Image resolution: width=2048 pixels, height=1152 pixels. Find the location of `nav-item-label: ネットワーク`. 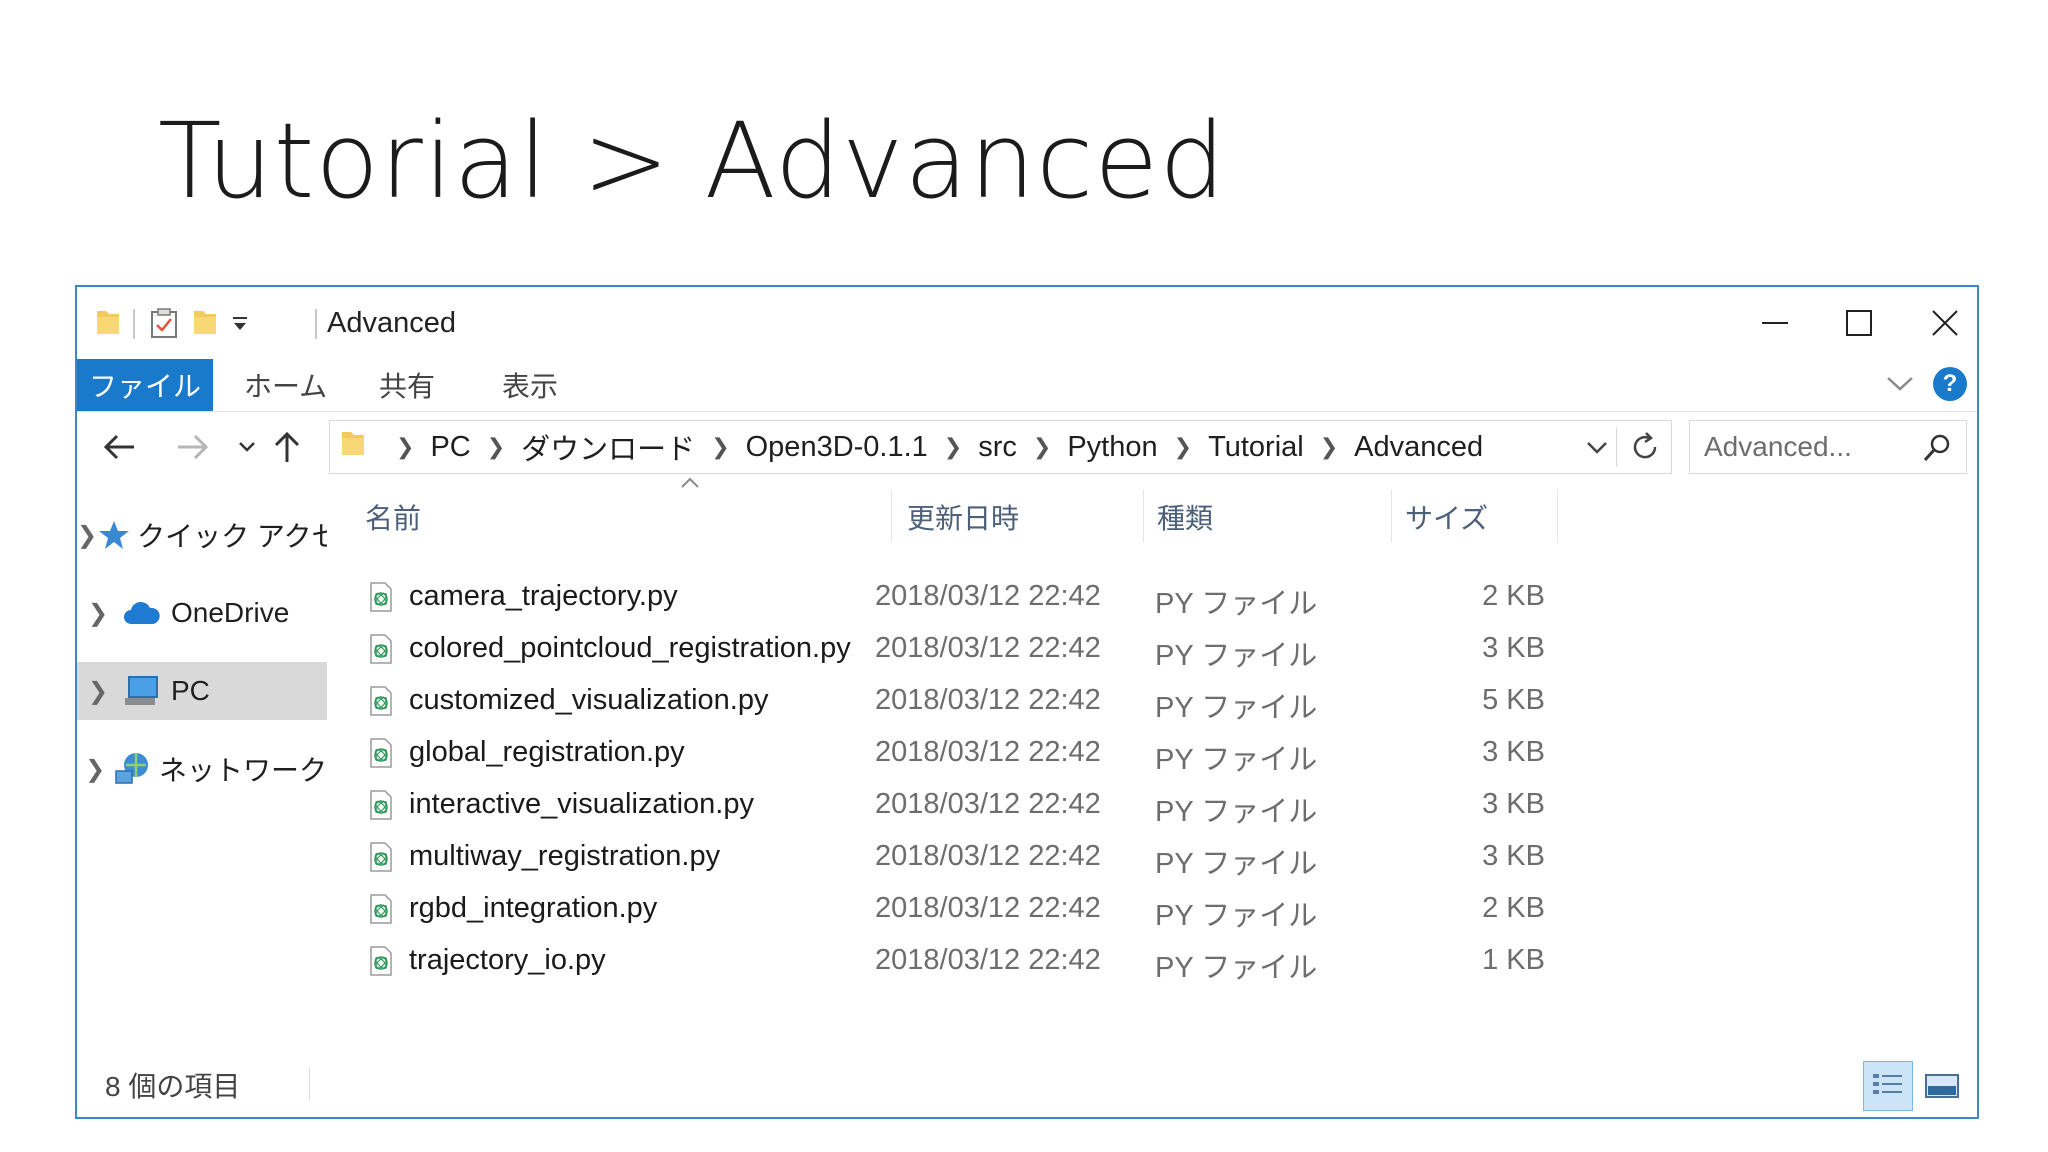

nav-item-label: ネットワーク is located at coordinates (242, 770).